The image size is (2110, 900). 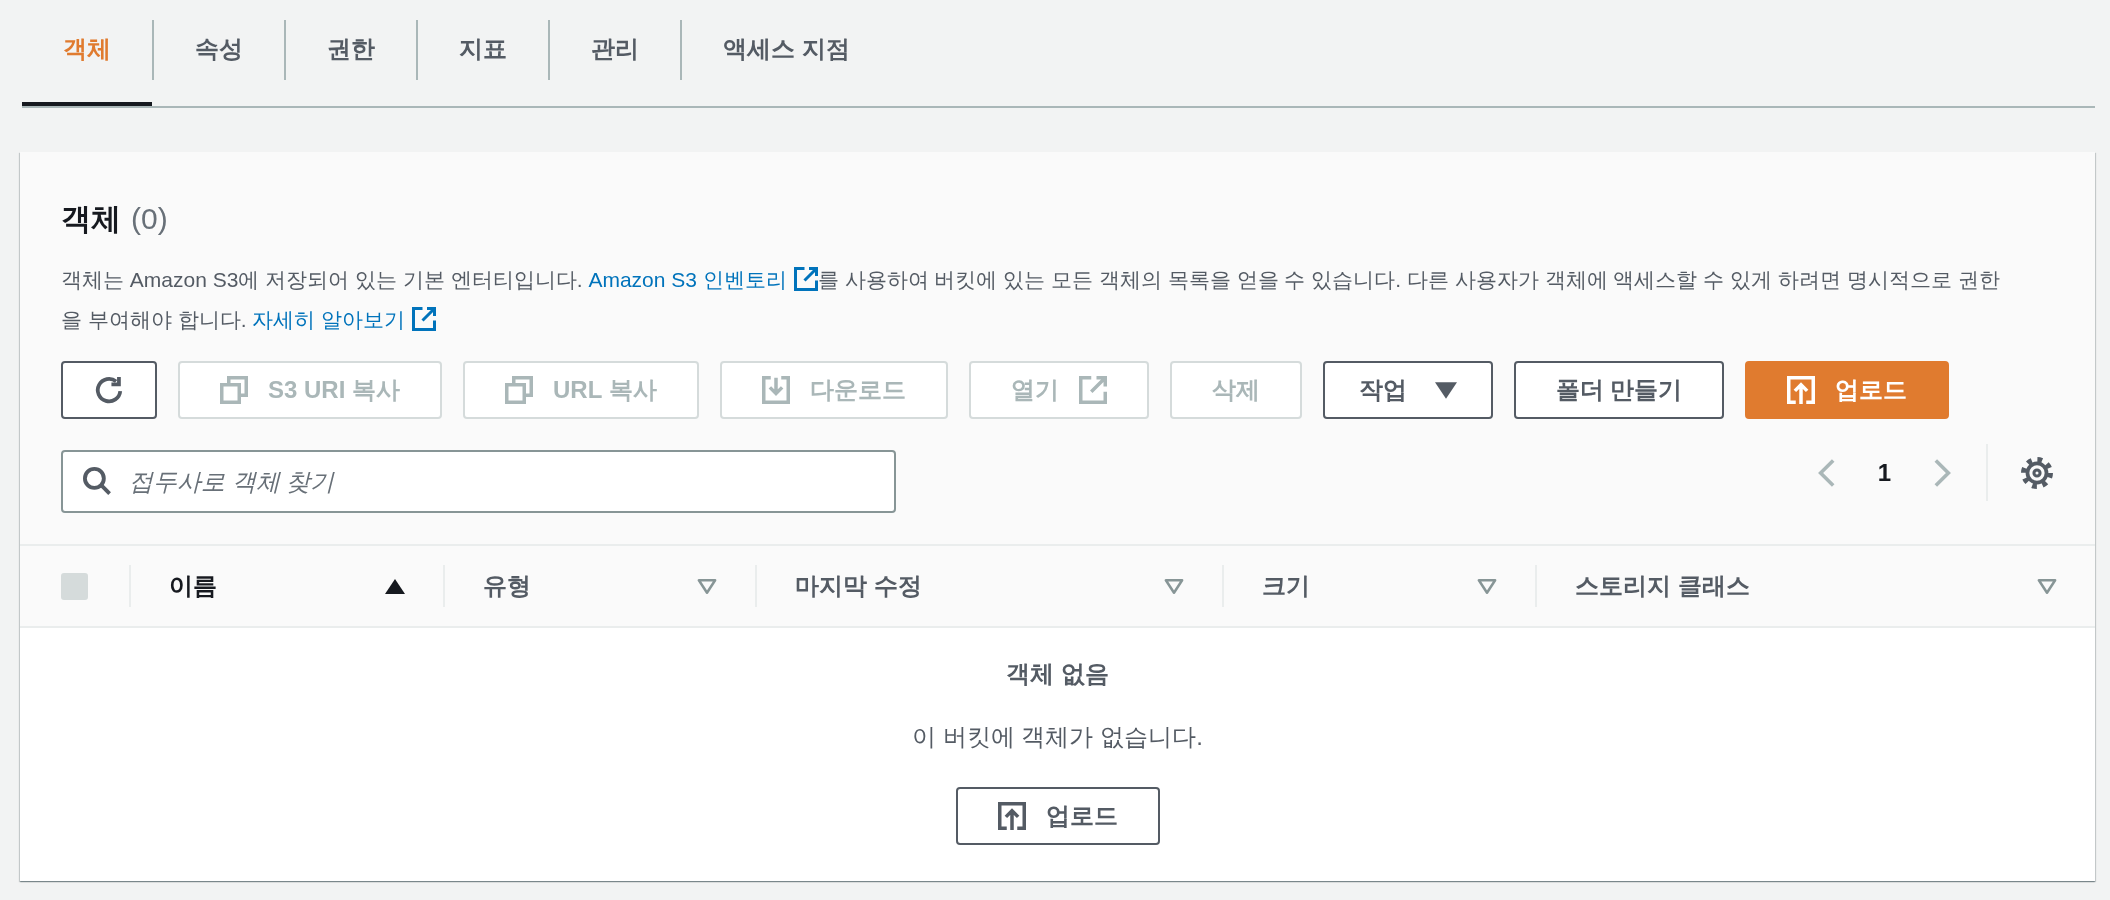 I want to click on tab: 관리, so click(x=615, y=54).